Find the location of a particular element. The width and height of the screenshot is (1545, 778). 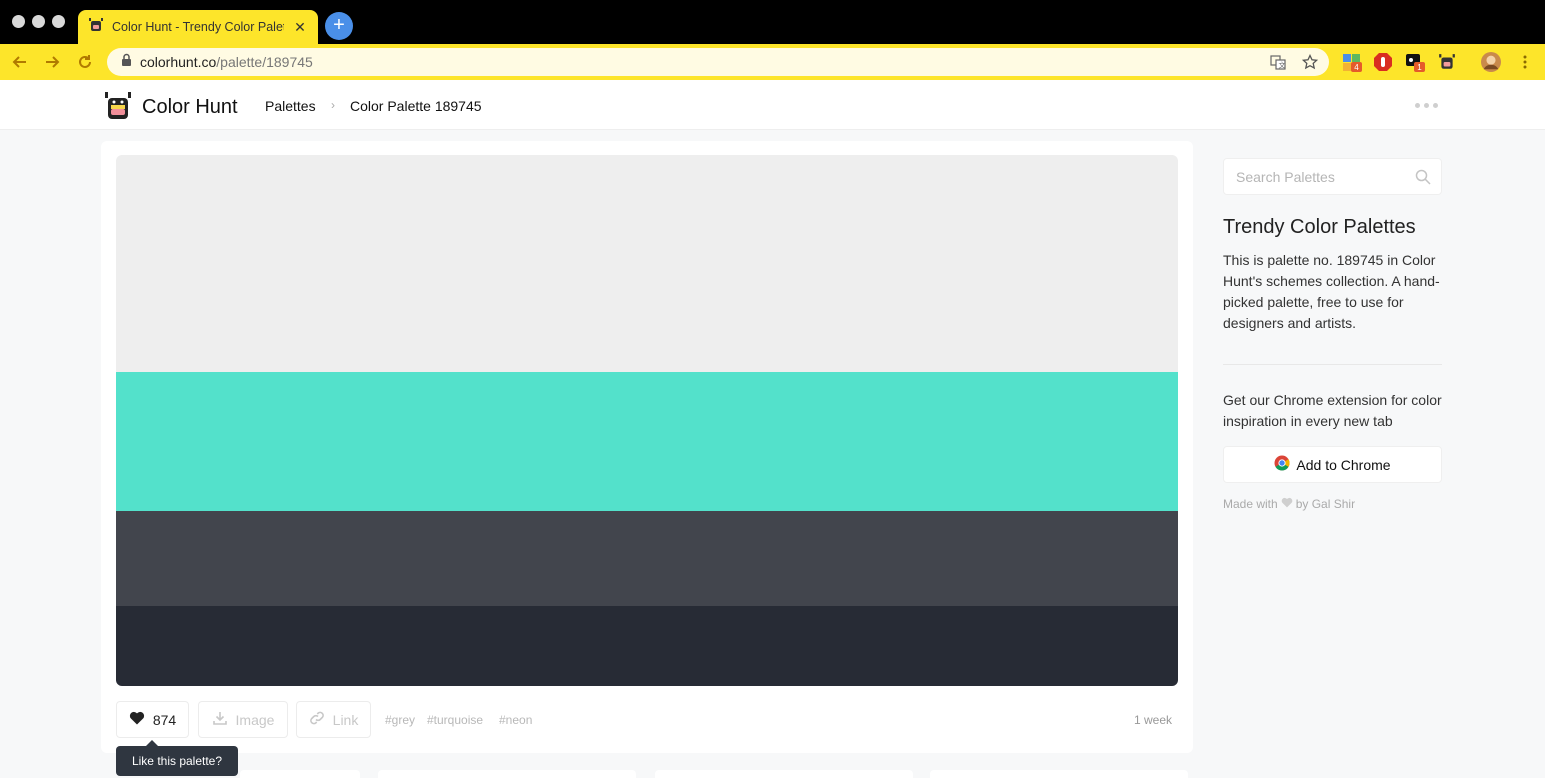

download-image-button: Image is located at coordinates (243, 719).